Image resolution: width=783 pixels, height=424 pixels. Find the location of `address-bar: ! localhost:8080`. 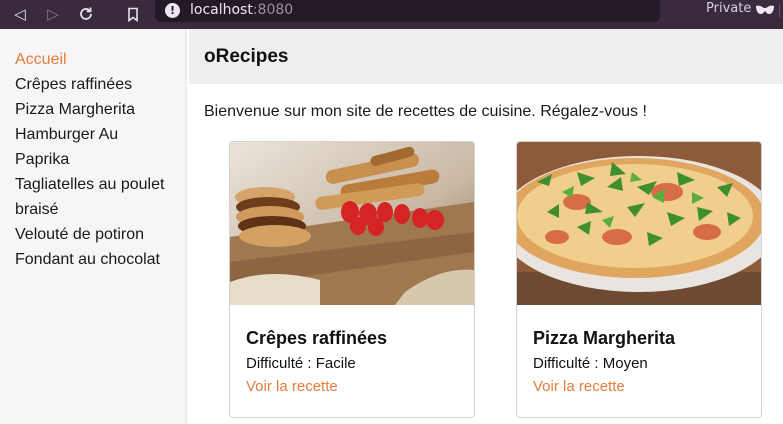

address-bar: ! localhost:8080 is located at coordinates (467, 11).